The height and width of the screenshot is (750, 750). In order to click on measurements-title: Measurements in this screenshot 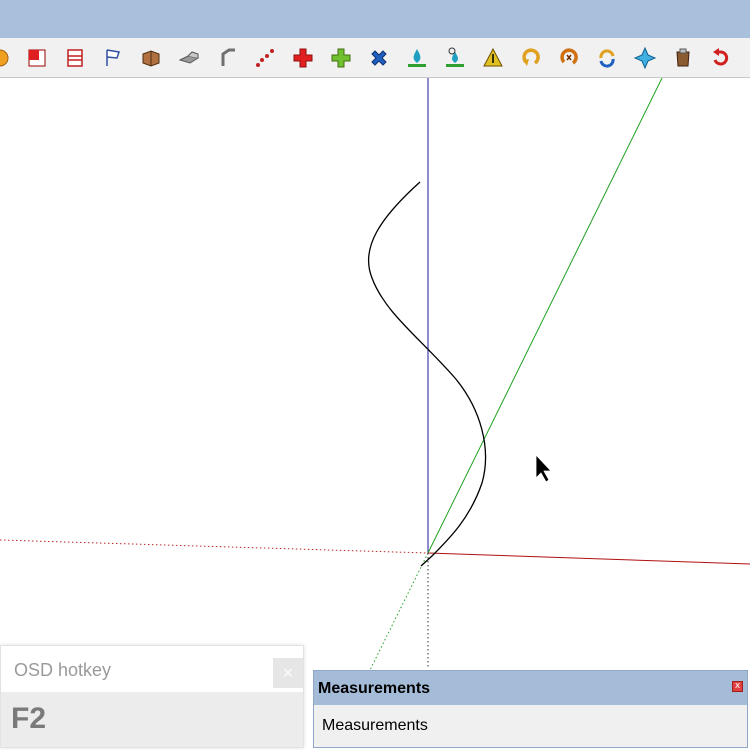, I will do `click(374, 688)`.